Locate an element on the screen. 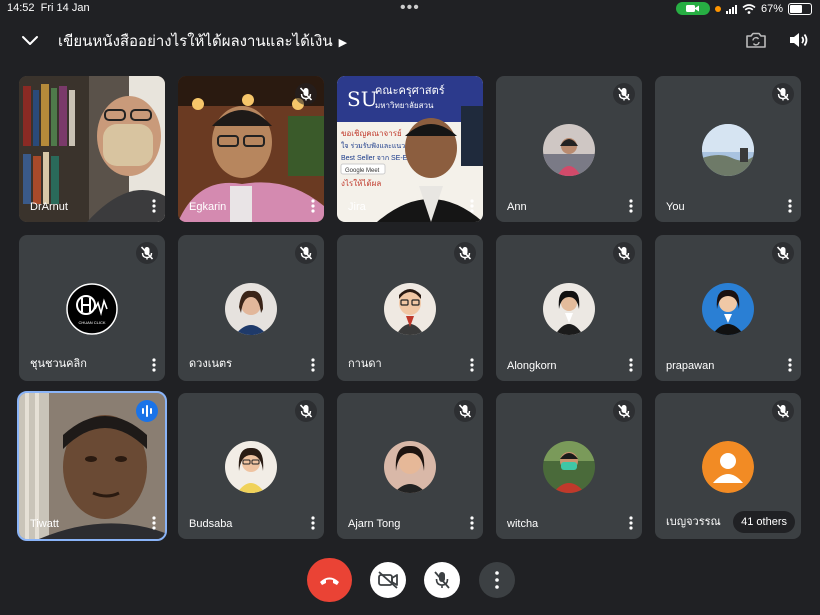 The width and height of the screenshot is (820, 615). status-indicators: 67% is located at coordinates (743, 8).